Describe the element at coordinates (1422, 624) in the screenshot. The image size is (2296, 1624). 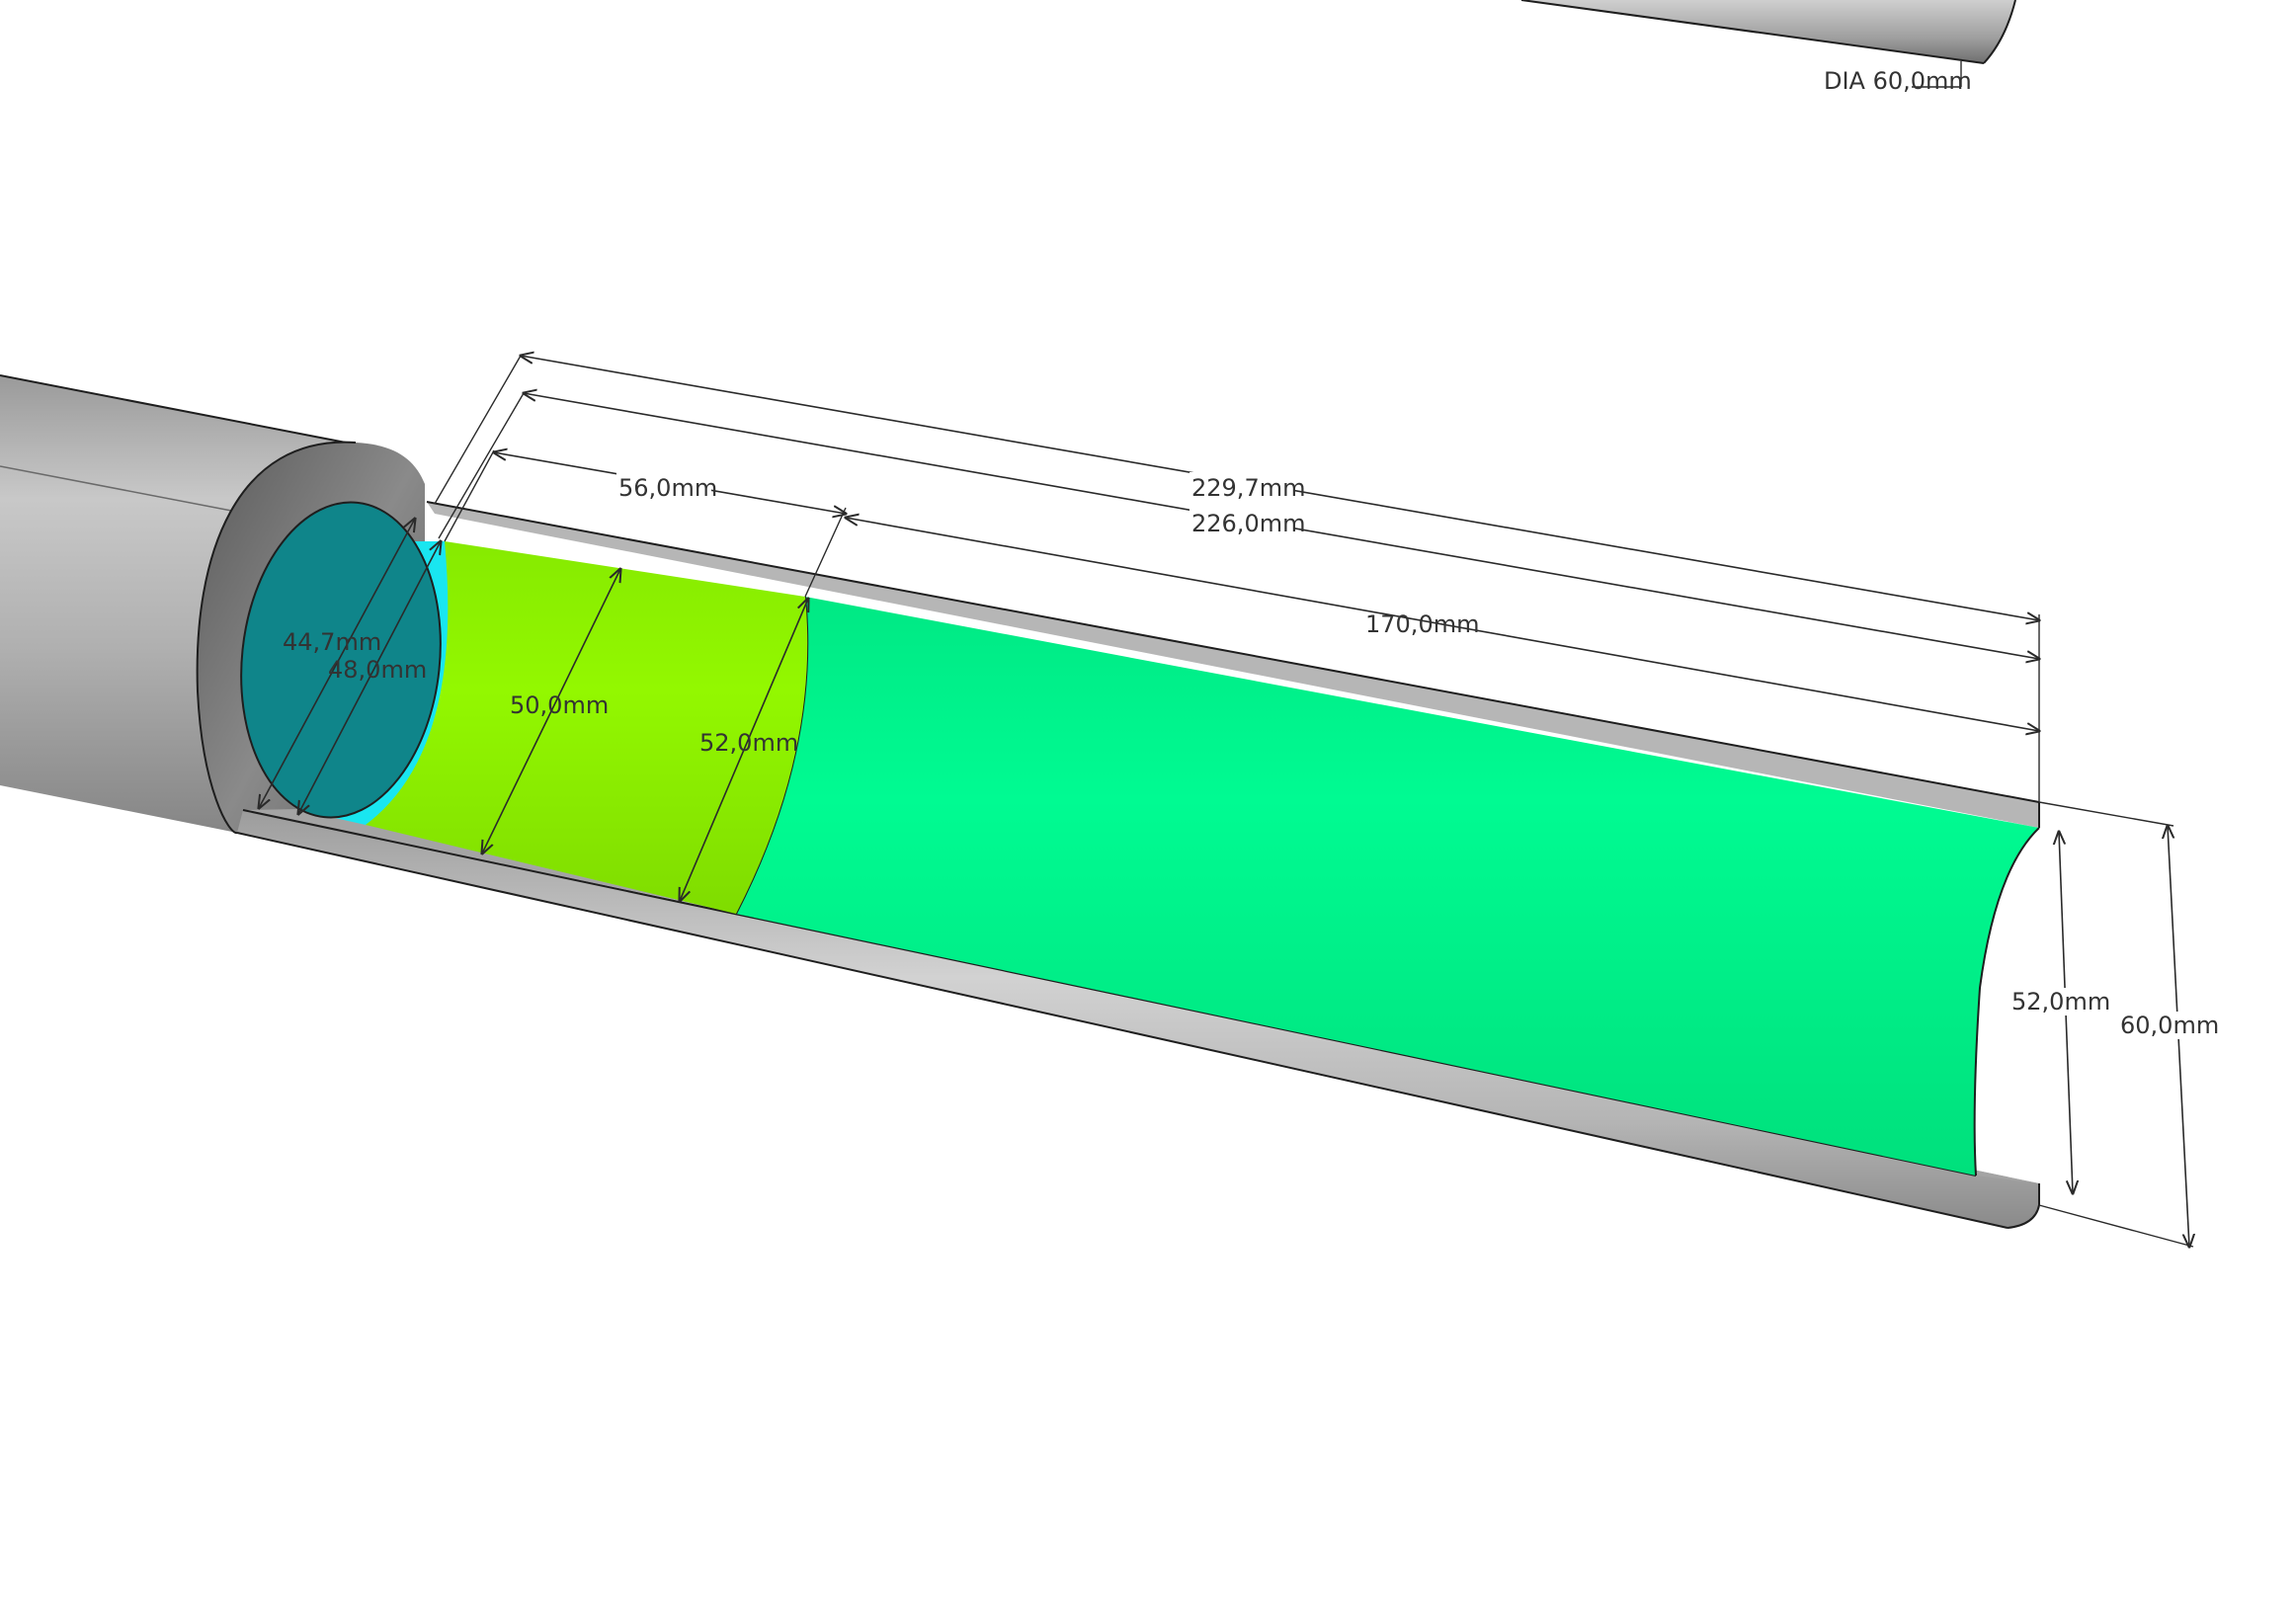
I see `label-170-0: 170,0mm` at that location.